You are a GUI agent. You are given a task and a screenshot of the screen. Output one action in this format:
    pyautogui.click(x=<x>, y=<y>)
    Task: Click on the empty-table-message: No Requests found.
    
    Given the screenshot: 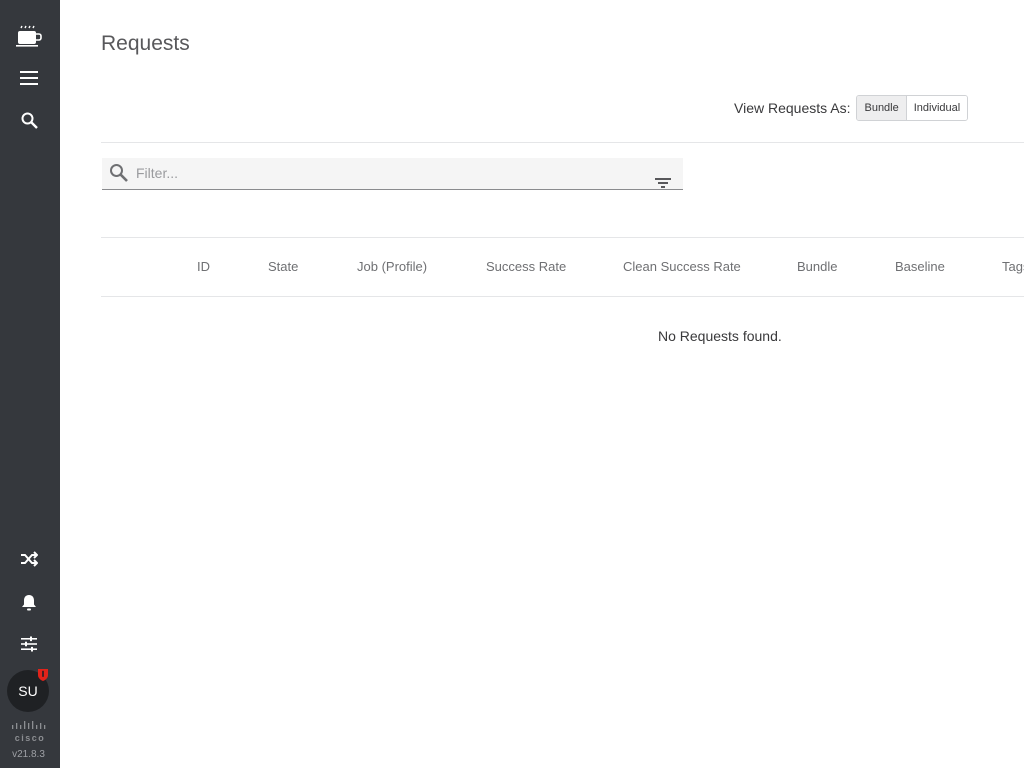 What is the action you would take?
    pyautogui.click(x=720, y=336)
    